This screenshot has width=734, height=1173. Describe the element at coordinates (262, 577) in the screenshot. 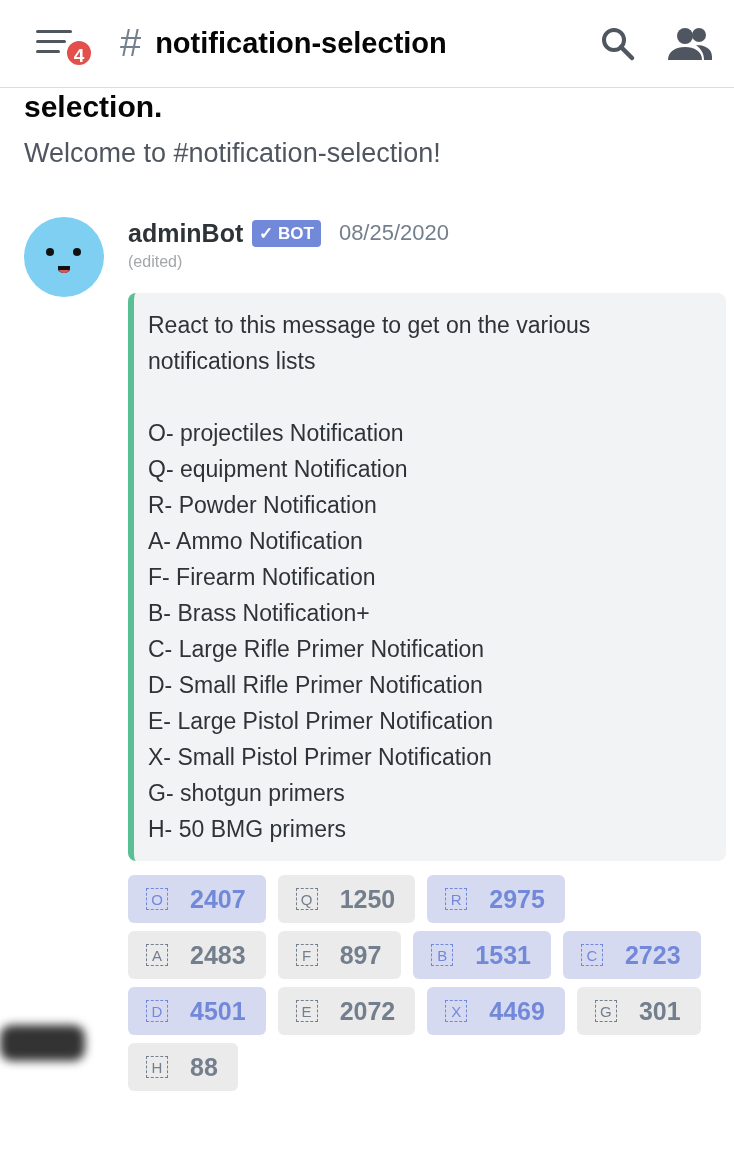

I see `embed-text: F- Firearm Notification` at that location.